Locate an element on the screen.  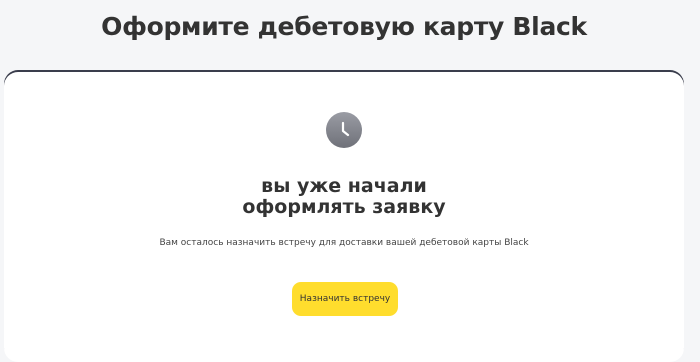
card-headline: вы уже начали оформлять заявку is located at coordinates (344, 197).